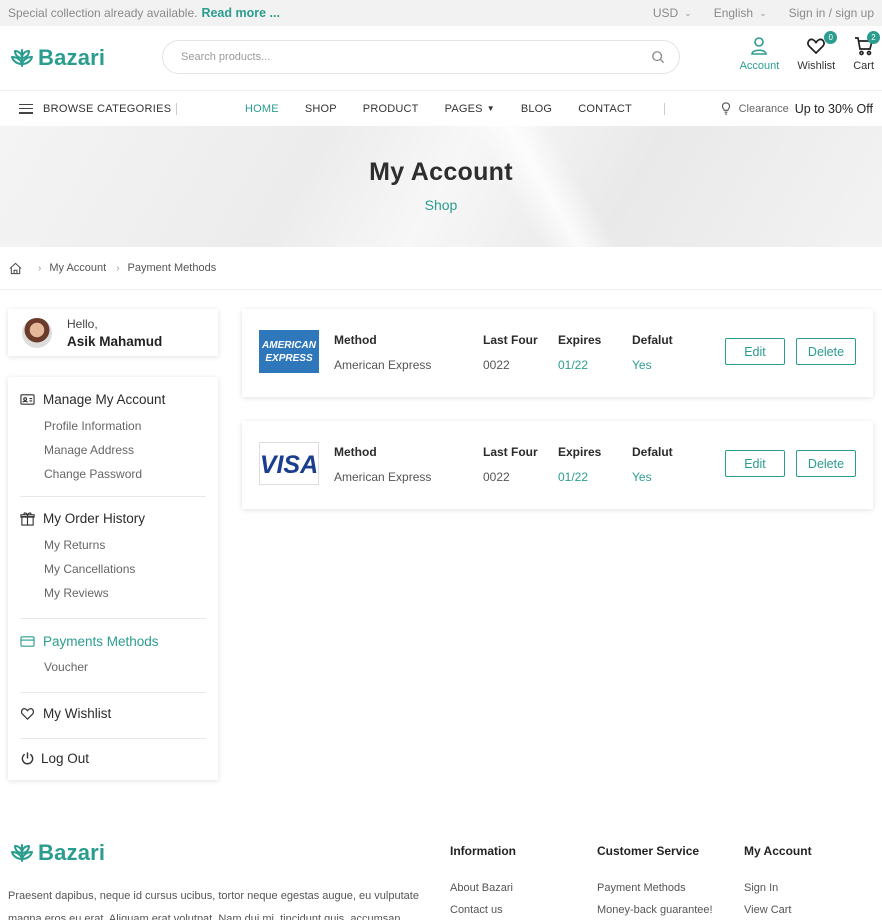 Image resolution: width=882 pixels, height=920 pixels. What do you see at coordinates (172, 268) in the screenshot?
I see `breadcrumb-current: Payment Methods` at bounding box center [172, 268].